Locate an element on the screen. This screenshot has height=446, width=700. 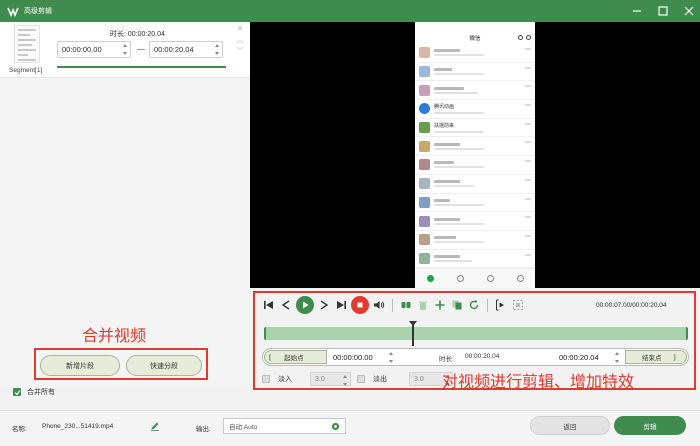
minimize-icon is located at coordinates (637, 11).